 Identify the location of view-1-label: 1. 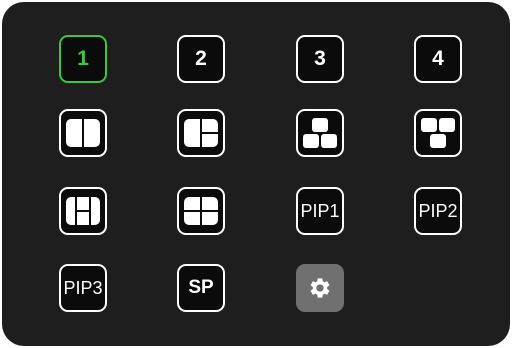
(83, 58).